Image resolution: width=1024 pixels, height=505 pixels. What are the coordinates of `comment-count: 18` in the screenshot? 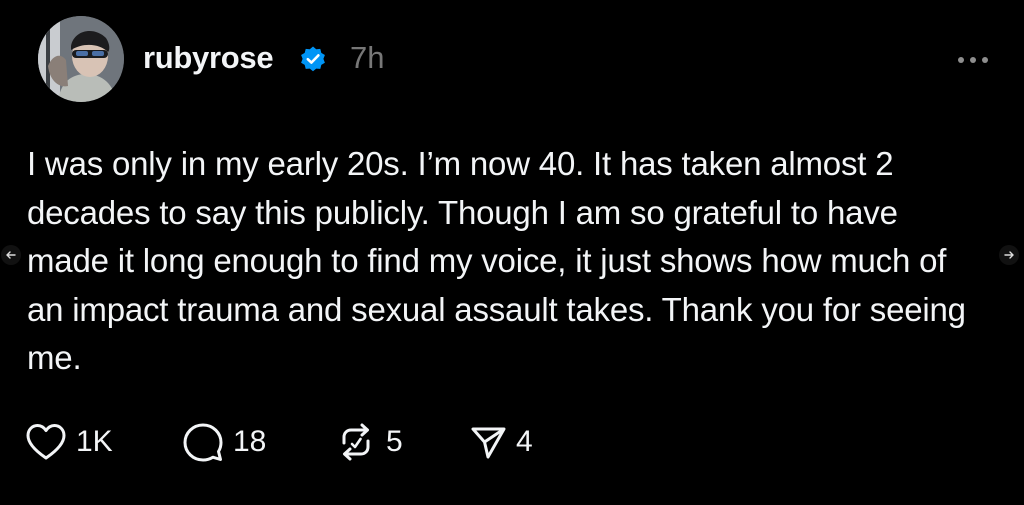 It's located at (250, 441).